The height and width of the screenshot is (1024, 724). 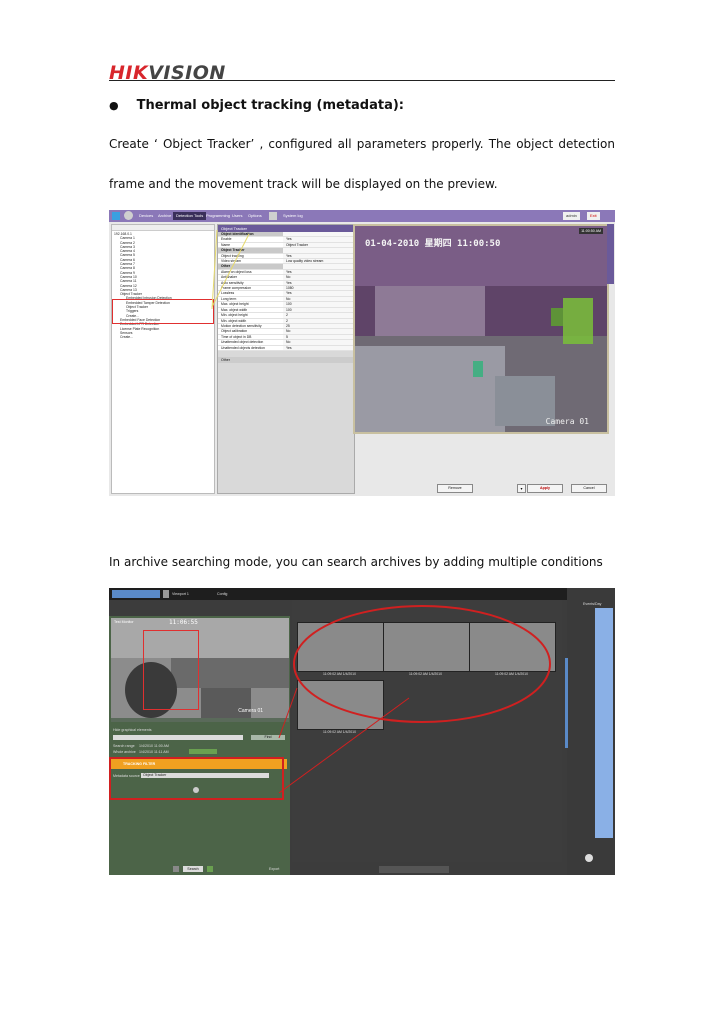 I want to click on play-icon, so click(x=589, y=858).